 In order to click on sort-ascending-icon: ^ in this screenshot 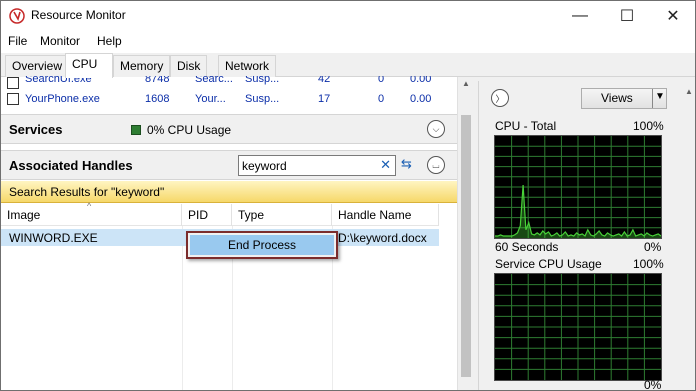, I will do `click(89, 206)`.